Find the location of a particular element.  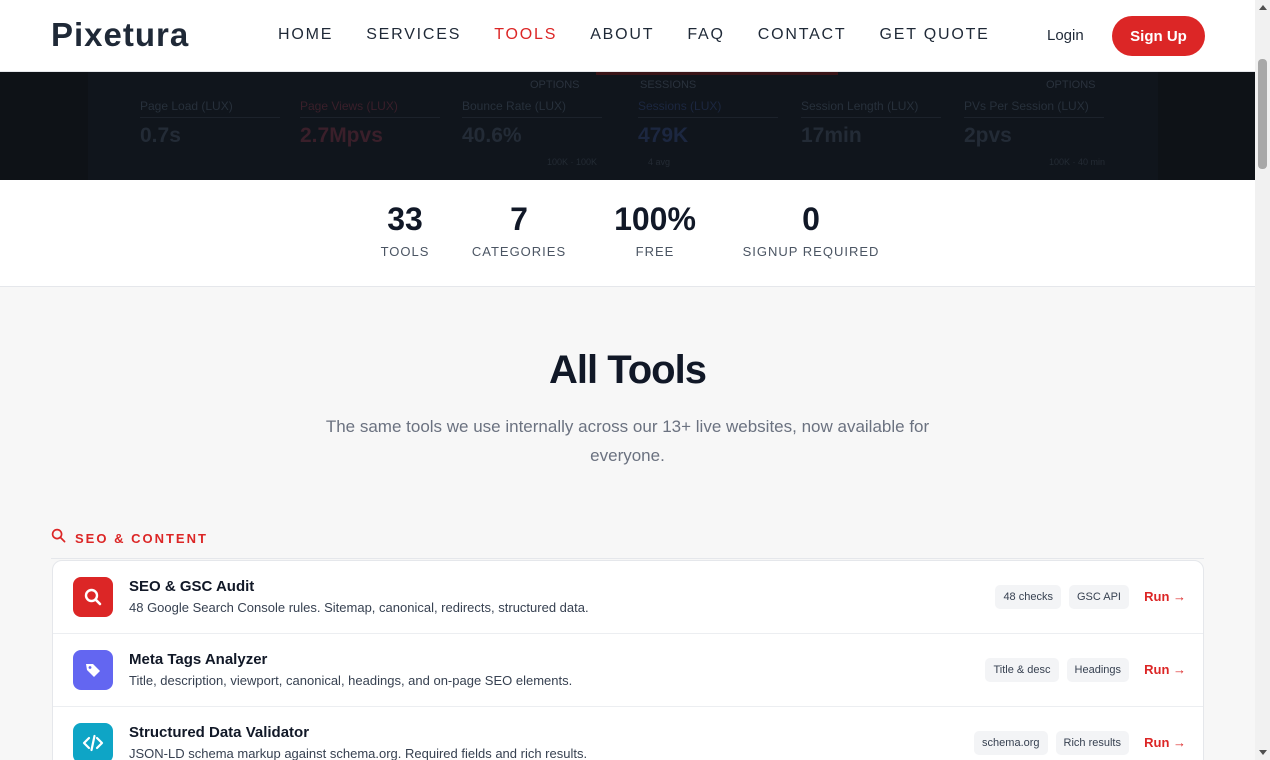

tool-tag: Headings is located at coordinates (1097, 670).